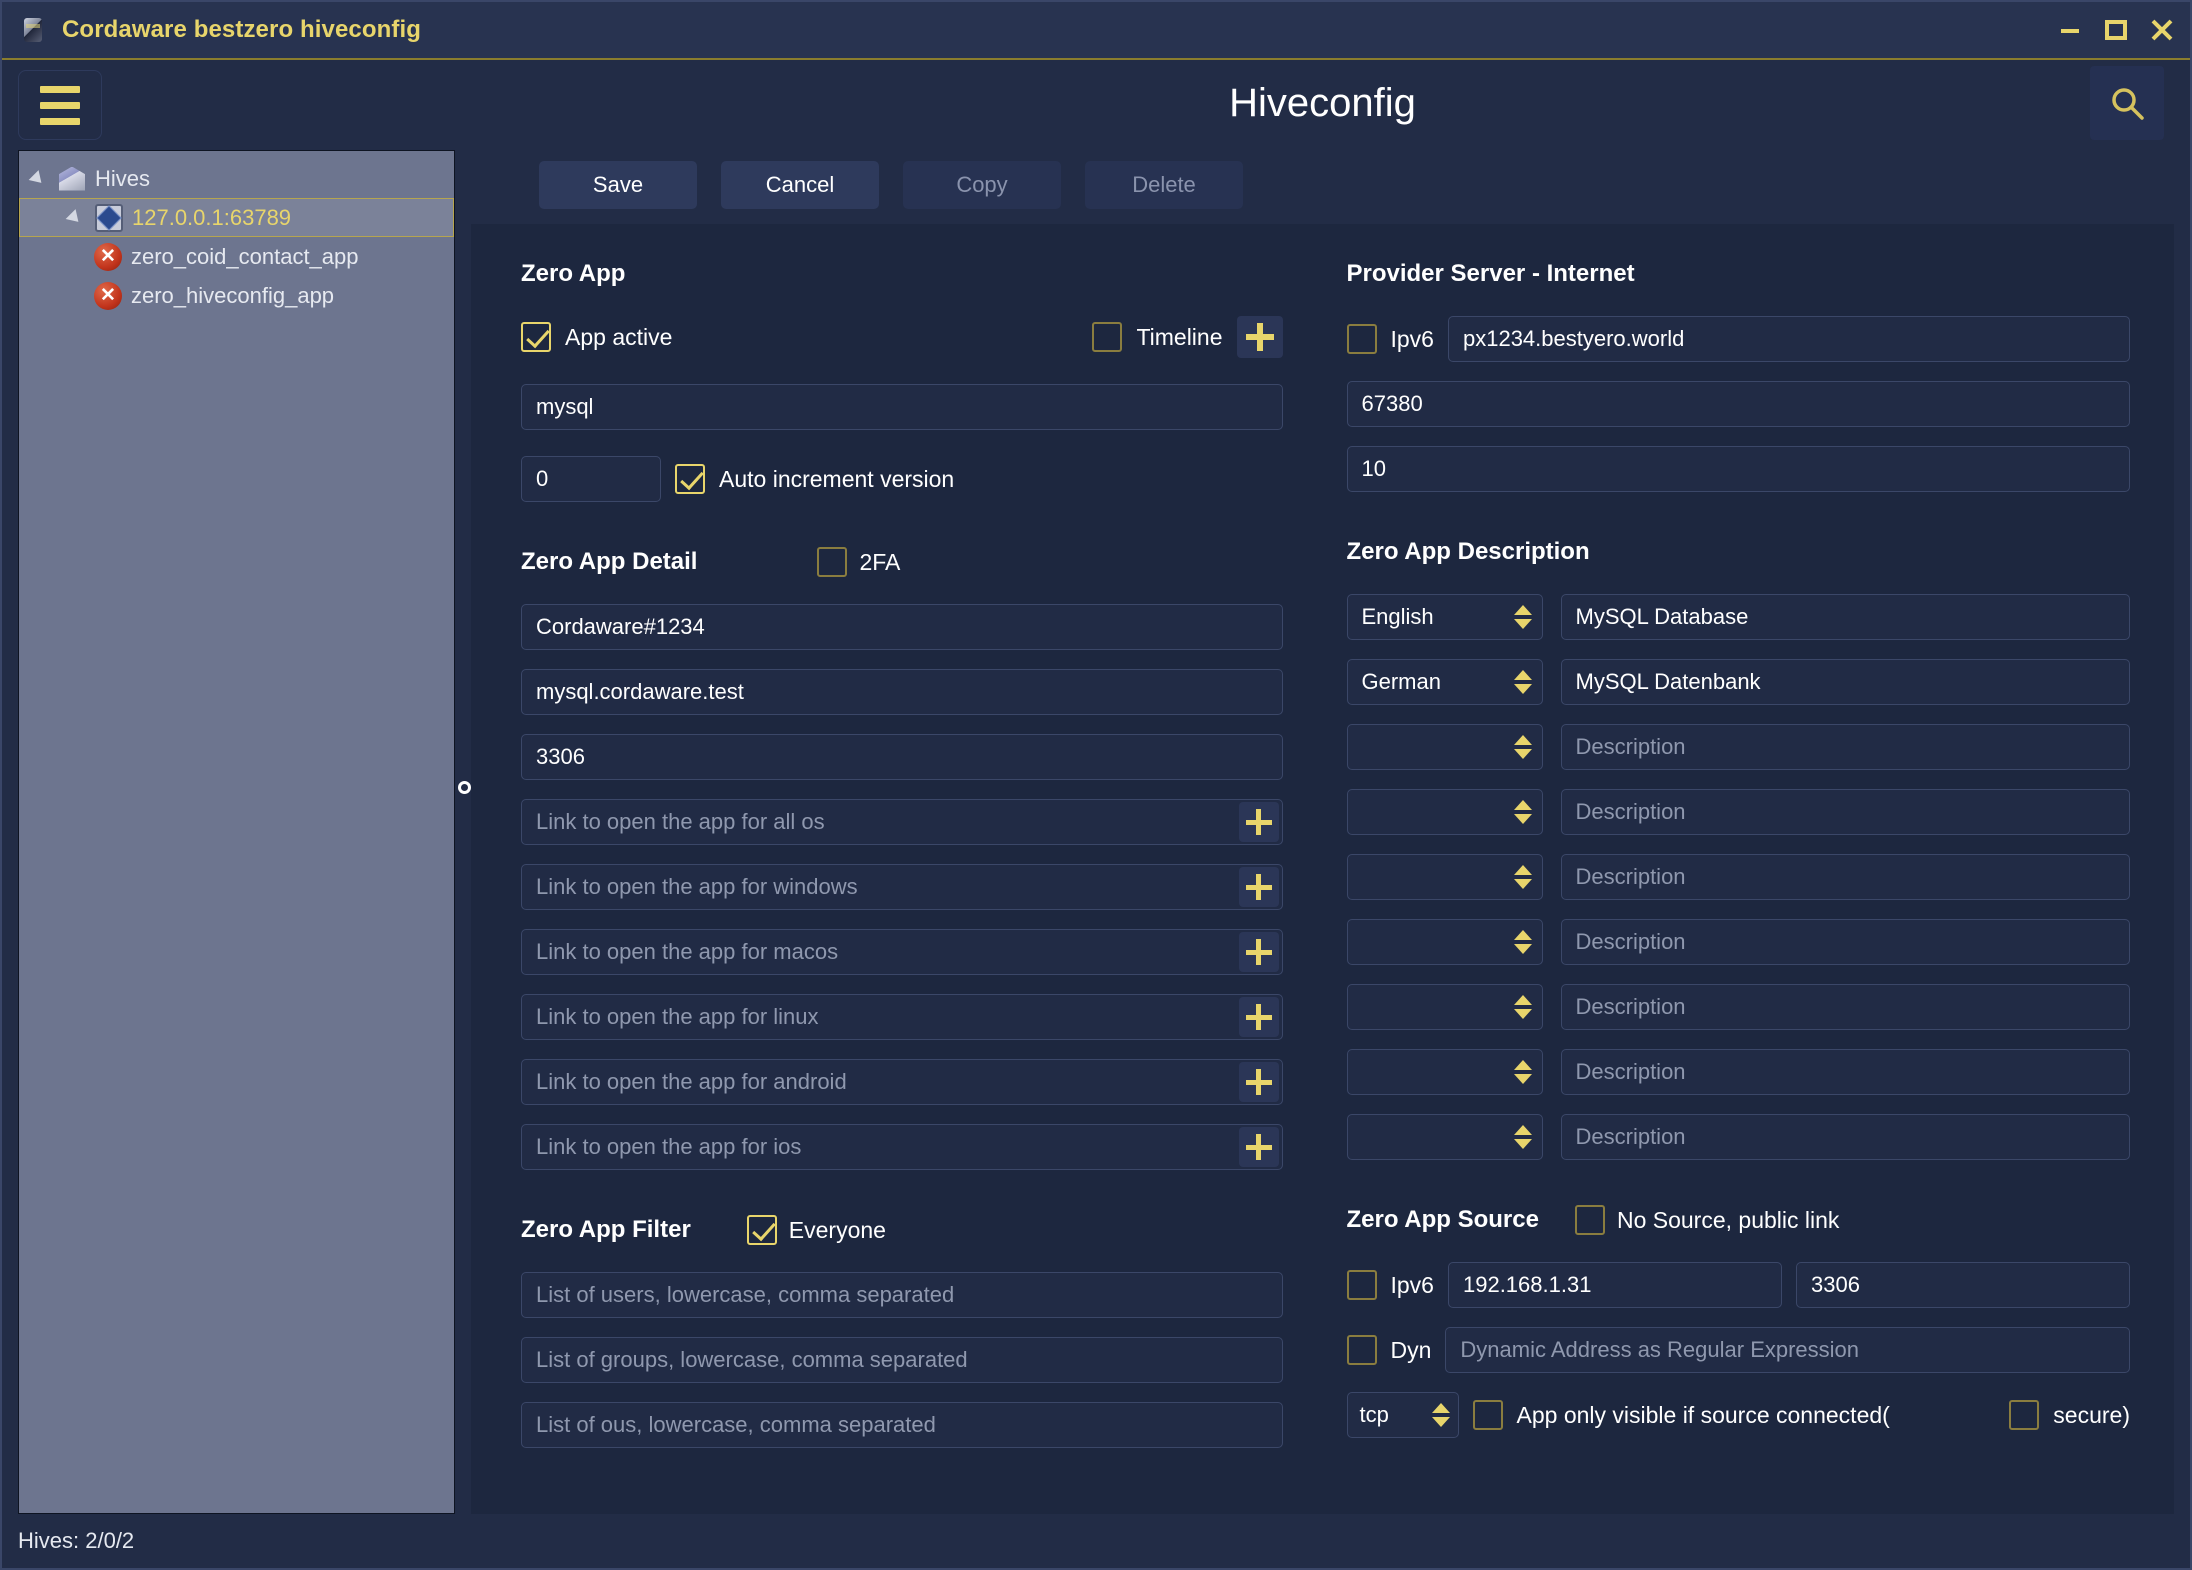  I want to click on minimize-icon, so click(2070, 30).